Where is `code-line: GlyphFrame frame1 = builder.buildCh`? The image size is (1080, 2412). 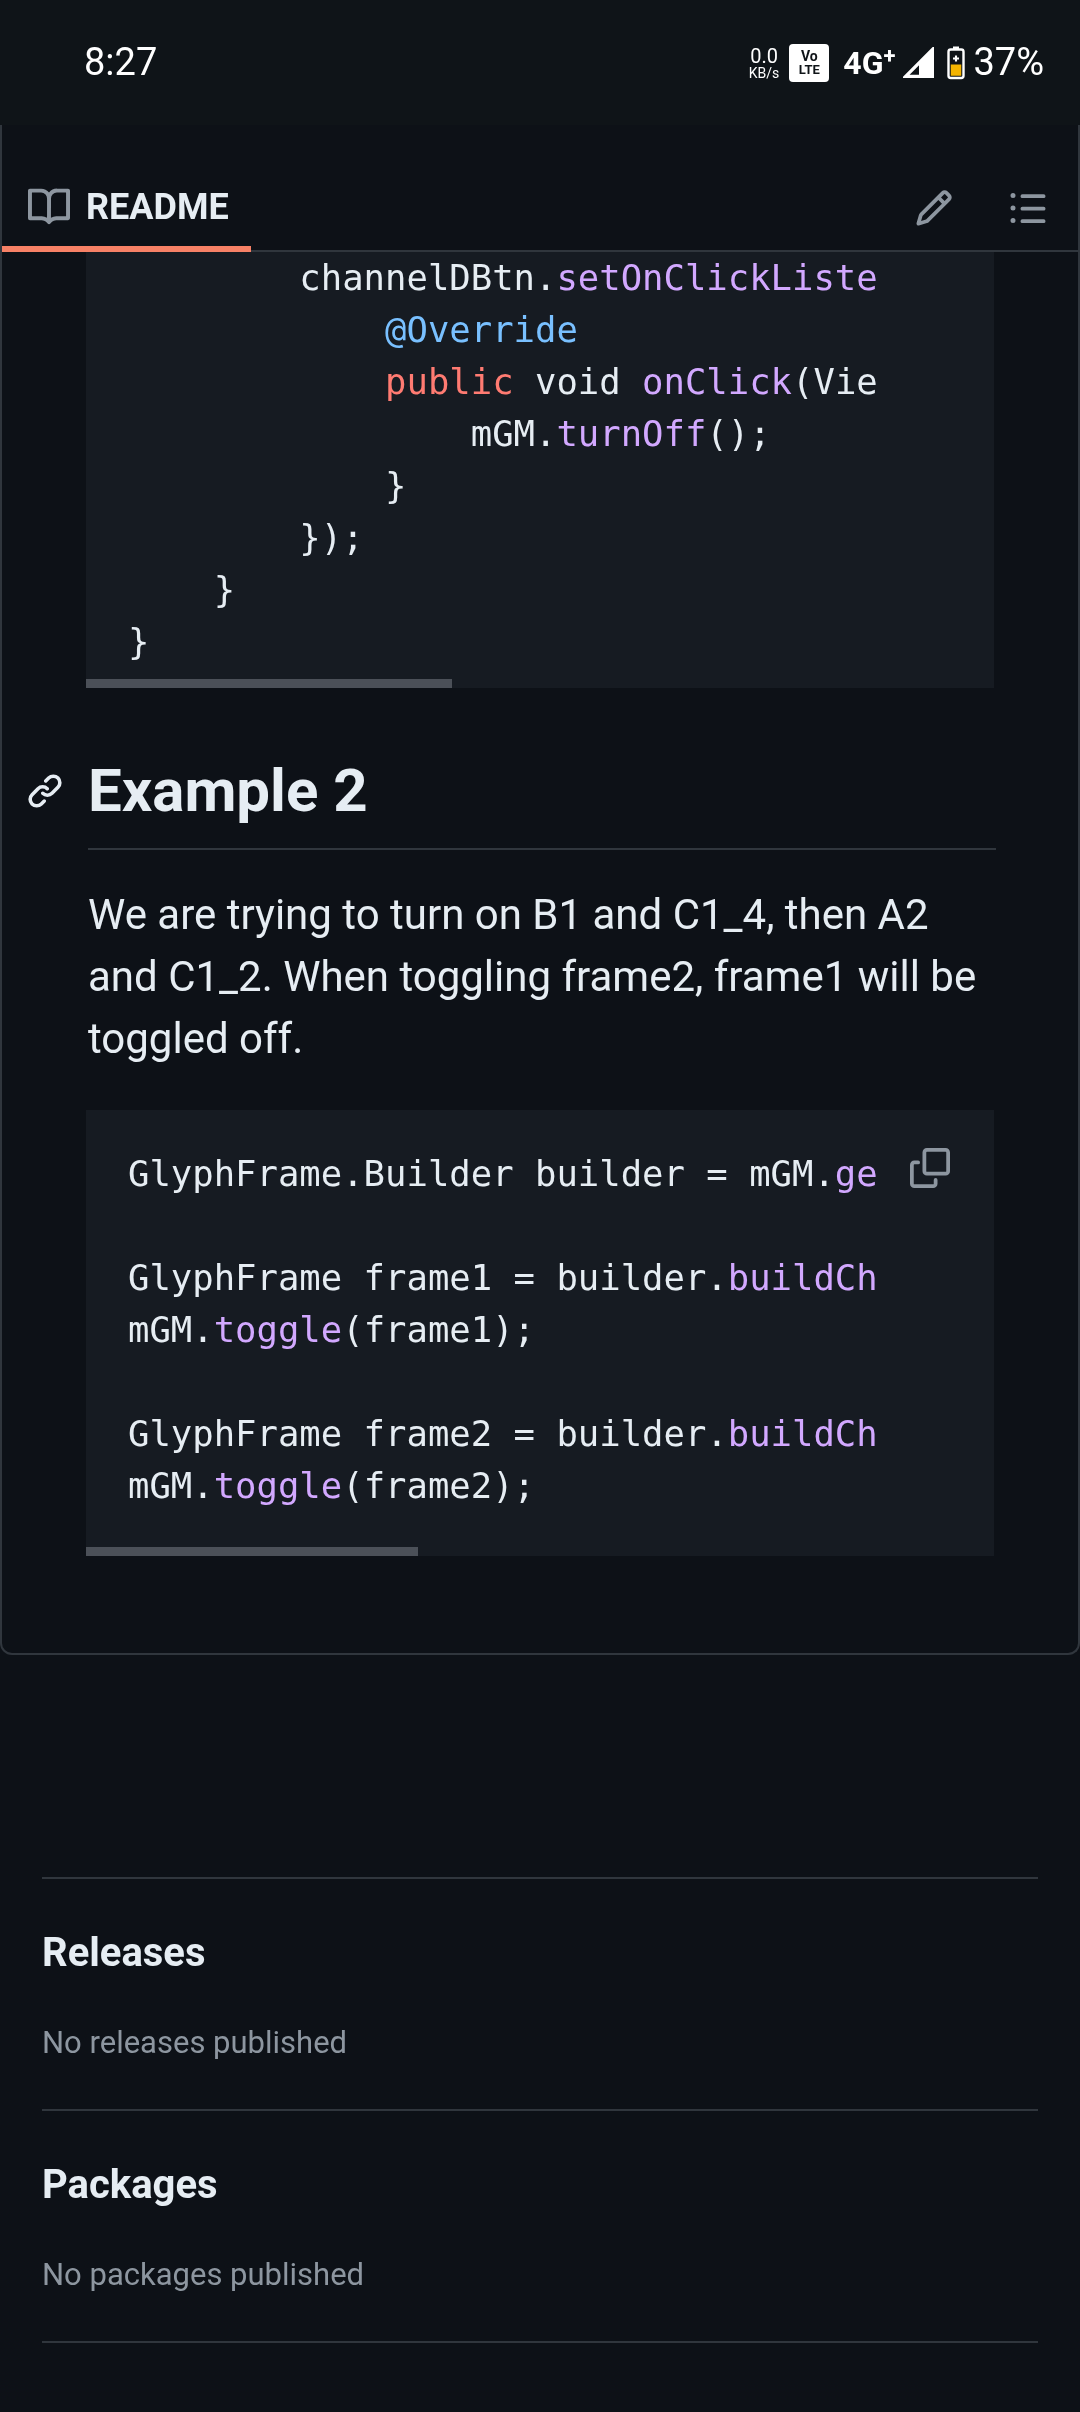
code-line: GlyphFrame frame1 = builder.buildCh is located at coordinates (503, 1278).